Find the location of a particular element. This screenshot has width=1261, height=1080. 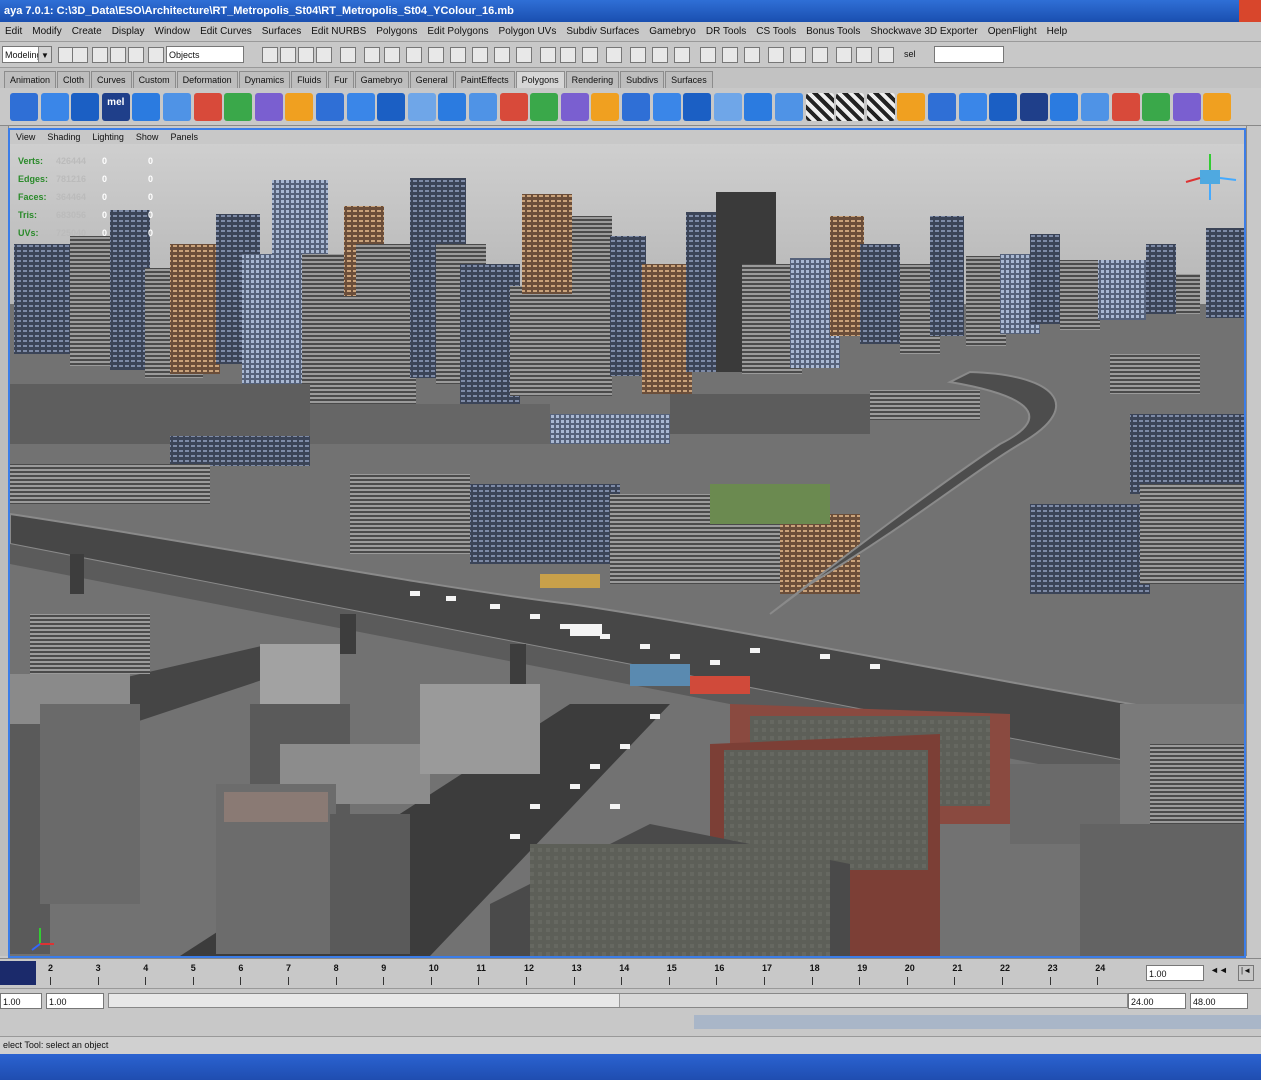

sphere-icon is located at coordinates (24, 107).